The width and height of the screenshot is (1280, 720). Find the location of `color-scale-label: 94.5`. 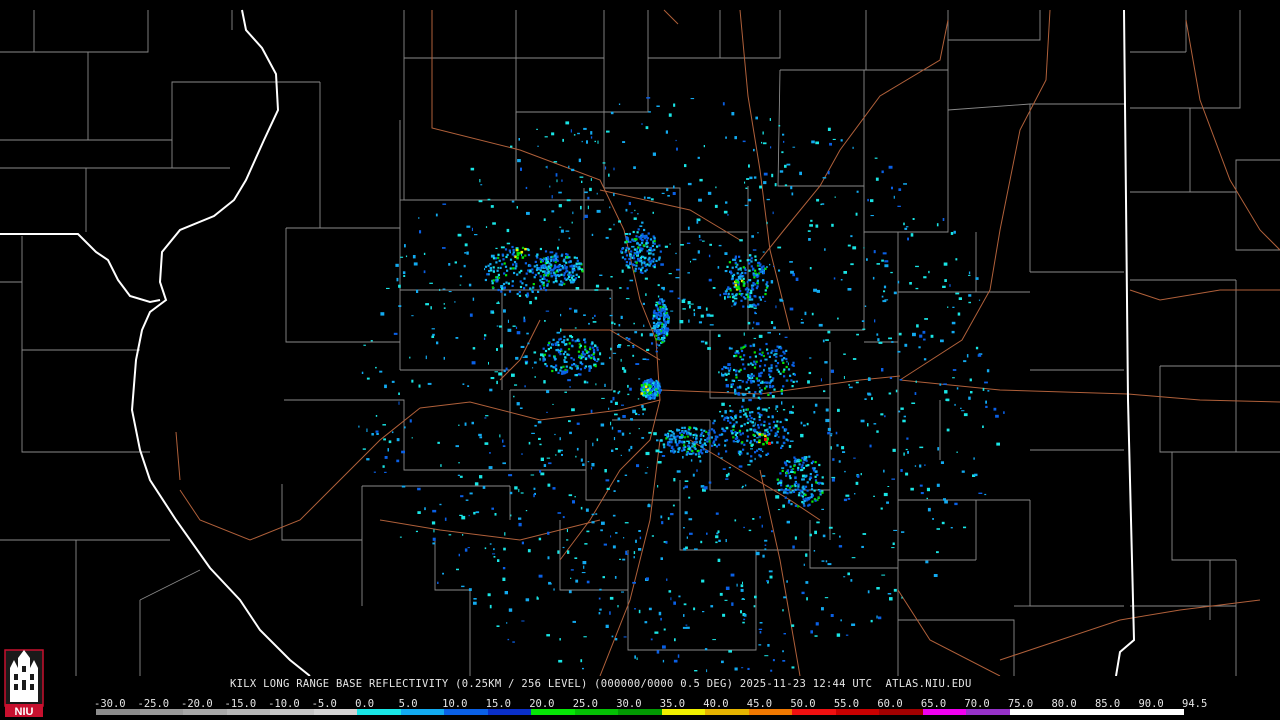

color-scale-label: 94.5 is located at coordinates (1195, 704).